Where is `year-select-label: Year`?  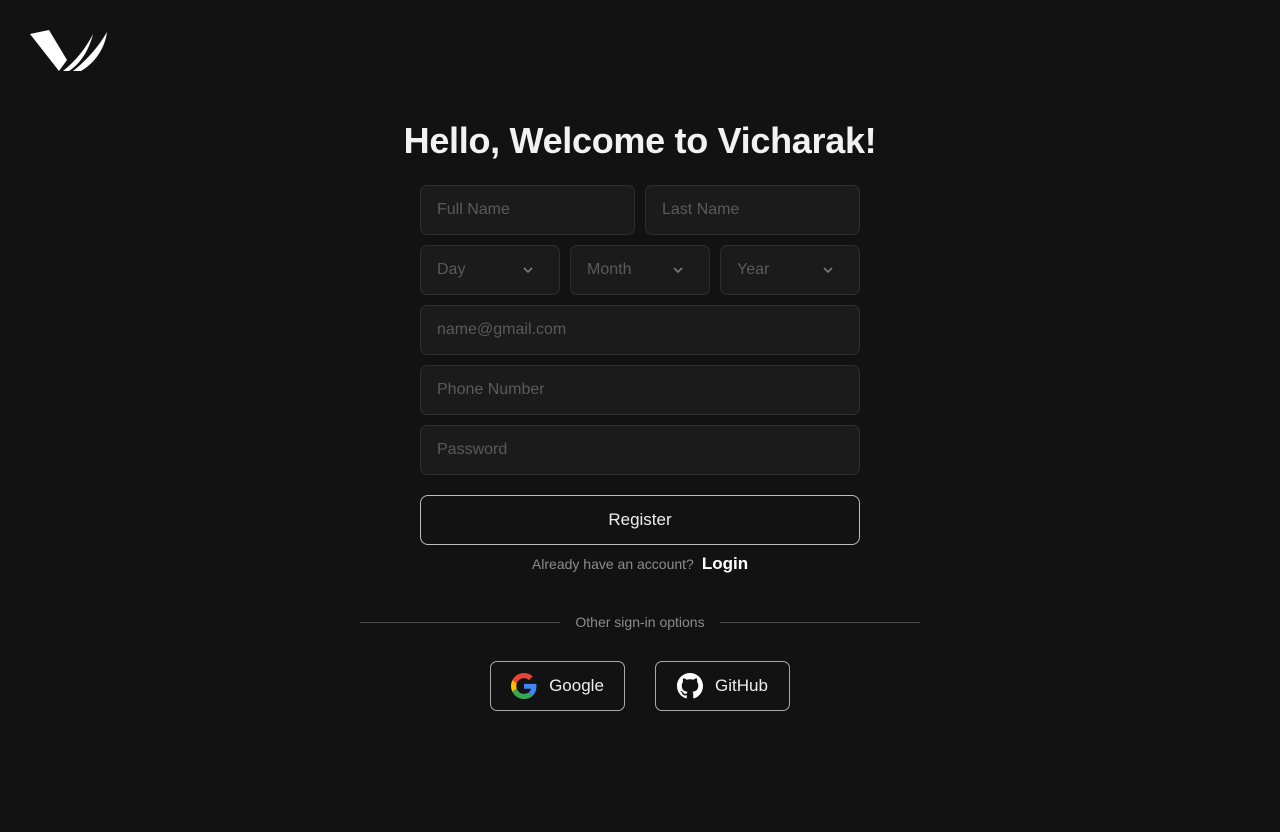
year-select-label: Year is located at coordinates (753, 269).